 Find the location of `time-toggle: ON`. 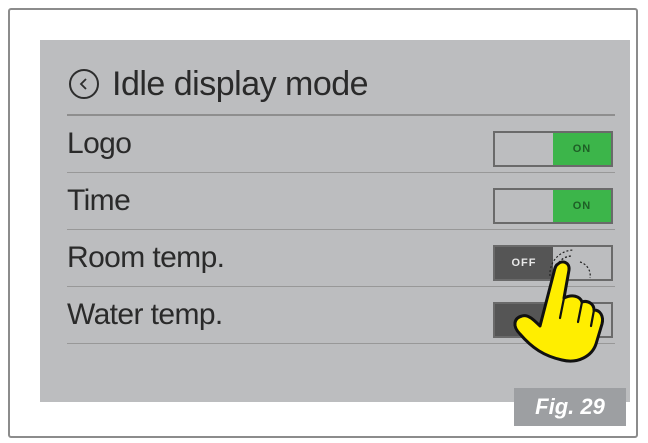

time-toggle: ON is located at coordinates (553, 206).